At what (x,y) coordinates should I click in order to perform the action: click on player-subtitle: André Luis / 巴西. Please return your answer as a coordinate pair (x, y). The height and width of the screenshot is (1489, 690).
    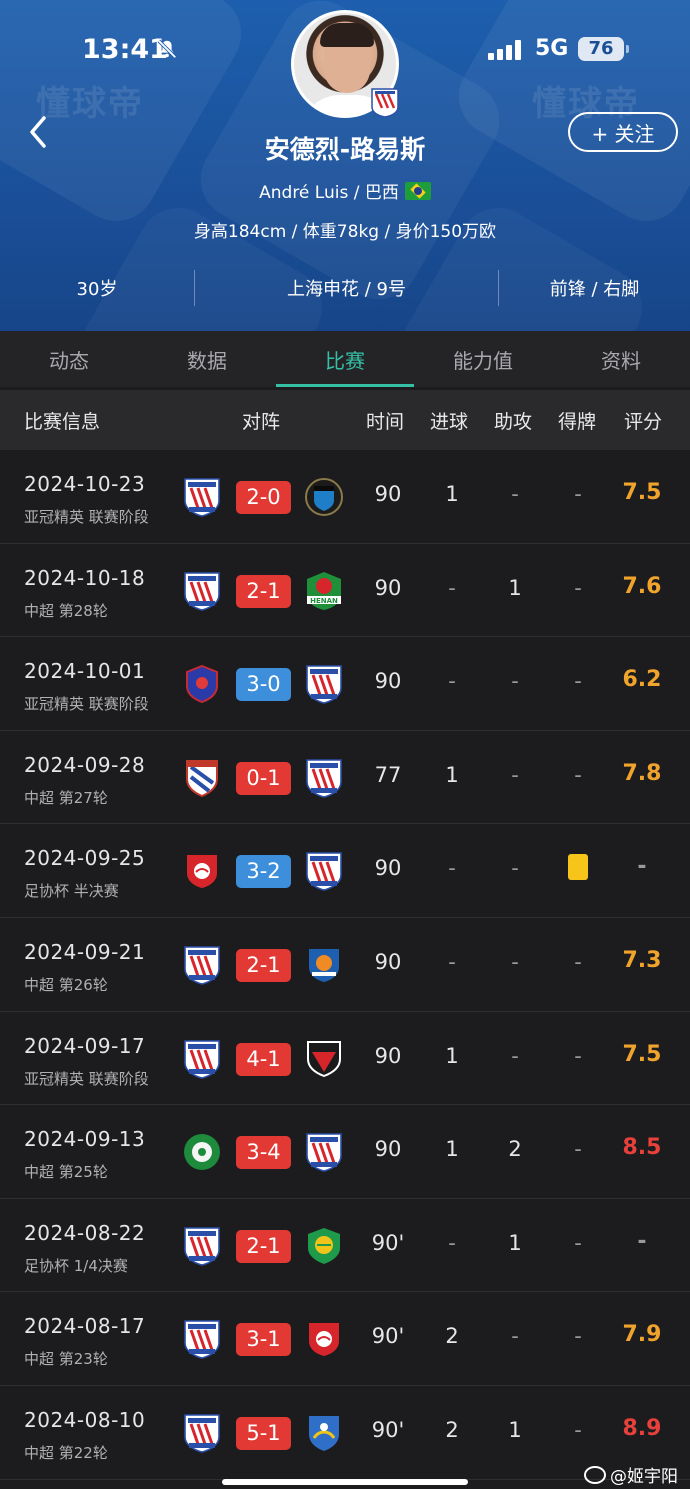
    Looking at the image, I should click on (345, 190).